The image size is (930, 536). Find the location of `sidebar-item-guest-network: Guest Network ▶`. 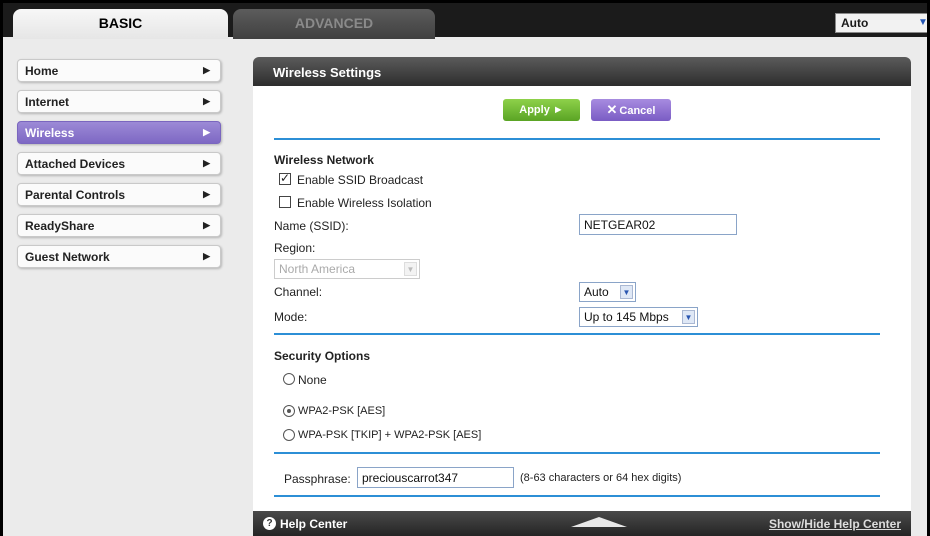

sidebar-item-guest-network: Guest Network ▶ is located at coordinates (119, 256).